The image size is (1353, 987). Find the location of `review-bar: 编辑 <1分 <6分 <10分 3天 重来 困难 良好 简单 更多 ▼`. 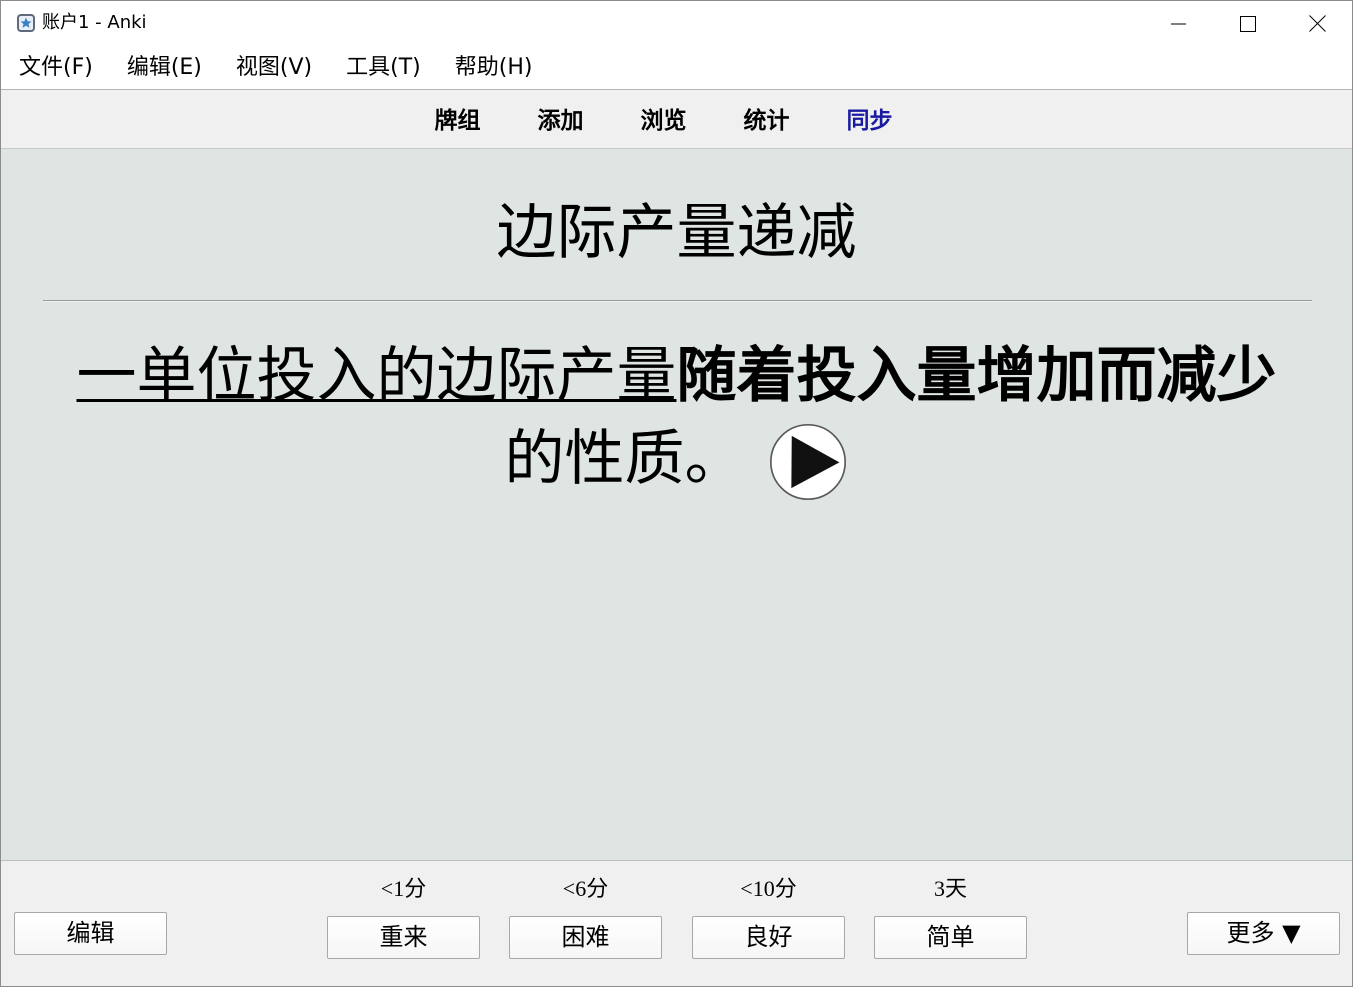

review-bar: 编辑 <1分 <6分 <10分 3天 重来 困难 良好 简单 更多 ▼ is located at coordinates (676, 923).